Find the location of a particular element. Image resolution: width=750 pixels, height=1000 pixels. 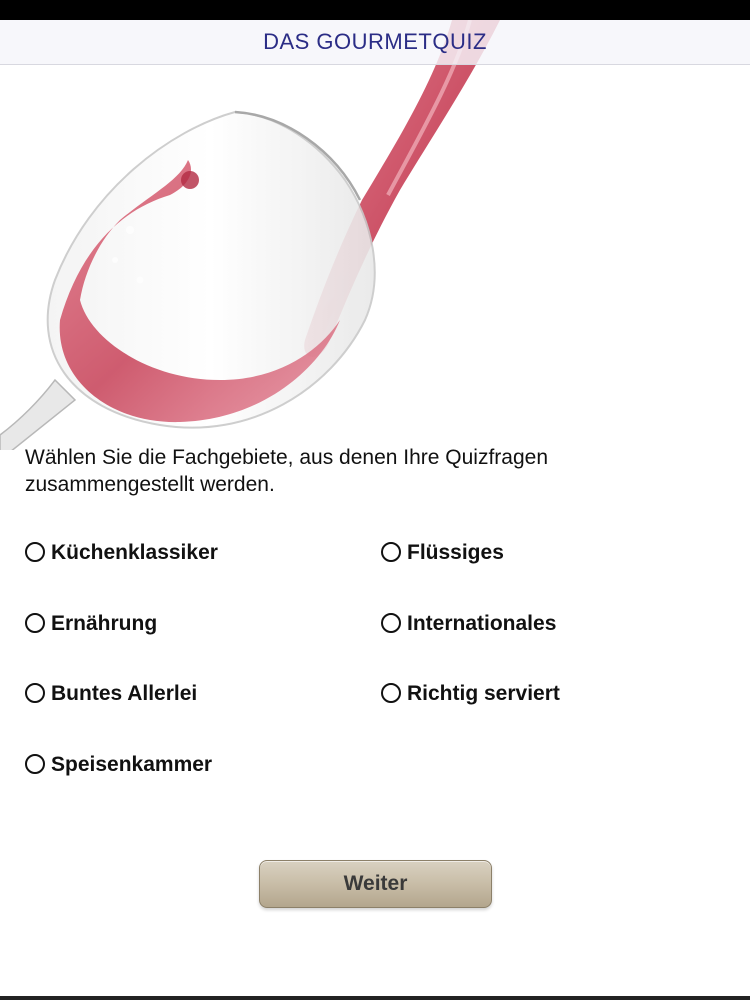

option-kuechenklassiker: Küchenklassiker is located at coordinates (203, 554).